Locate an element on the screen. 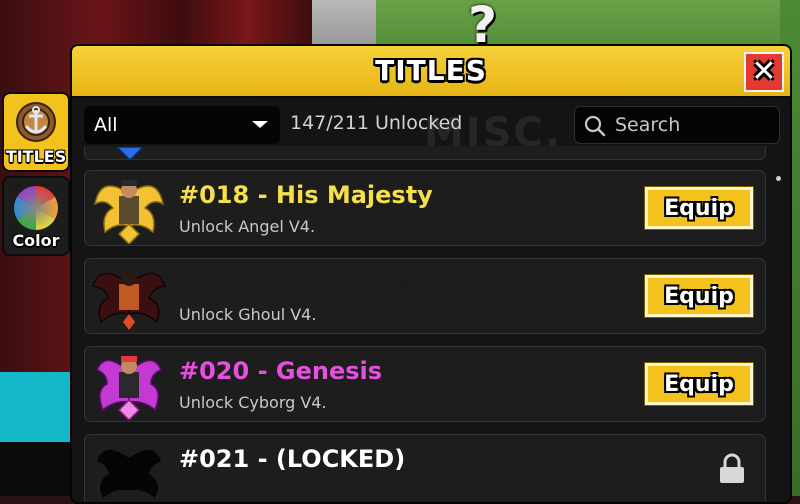 This screenshot has height=504, width=800. list-item is located at coordinates (425, 154).